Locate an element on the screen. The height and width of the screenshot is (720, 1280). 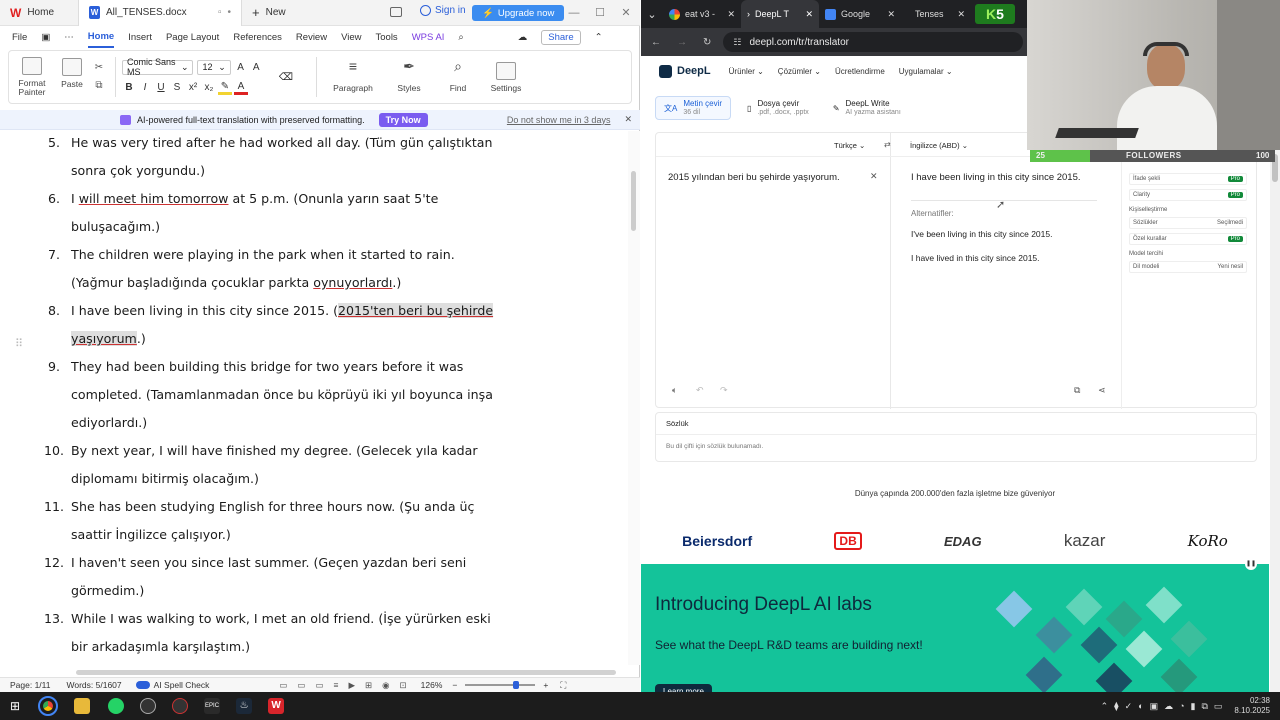
media-player-icon is located at coordinates (148, 706).